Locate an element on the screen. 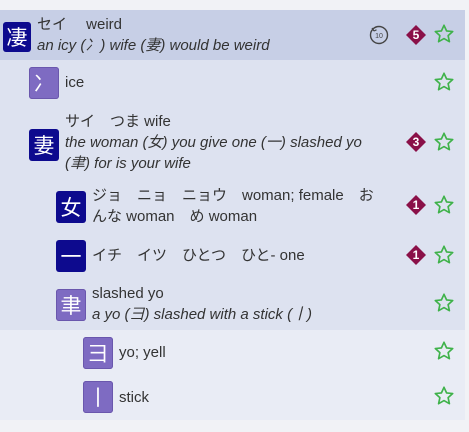 Image resolution: width=469 pixels, height=432 pixels. clock-rewind-icon: 10 is located at coordinates (379, 35).